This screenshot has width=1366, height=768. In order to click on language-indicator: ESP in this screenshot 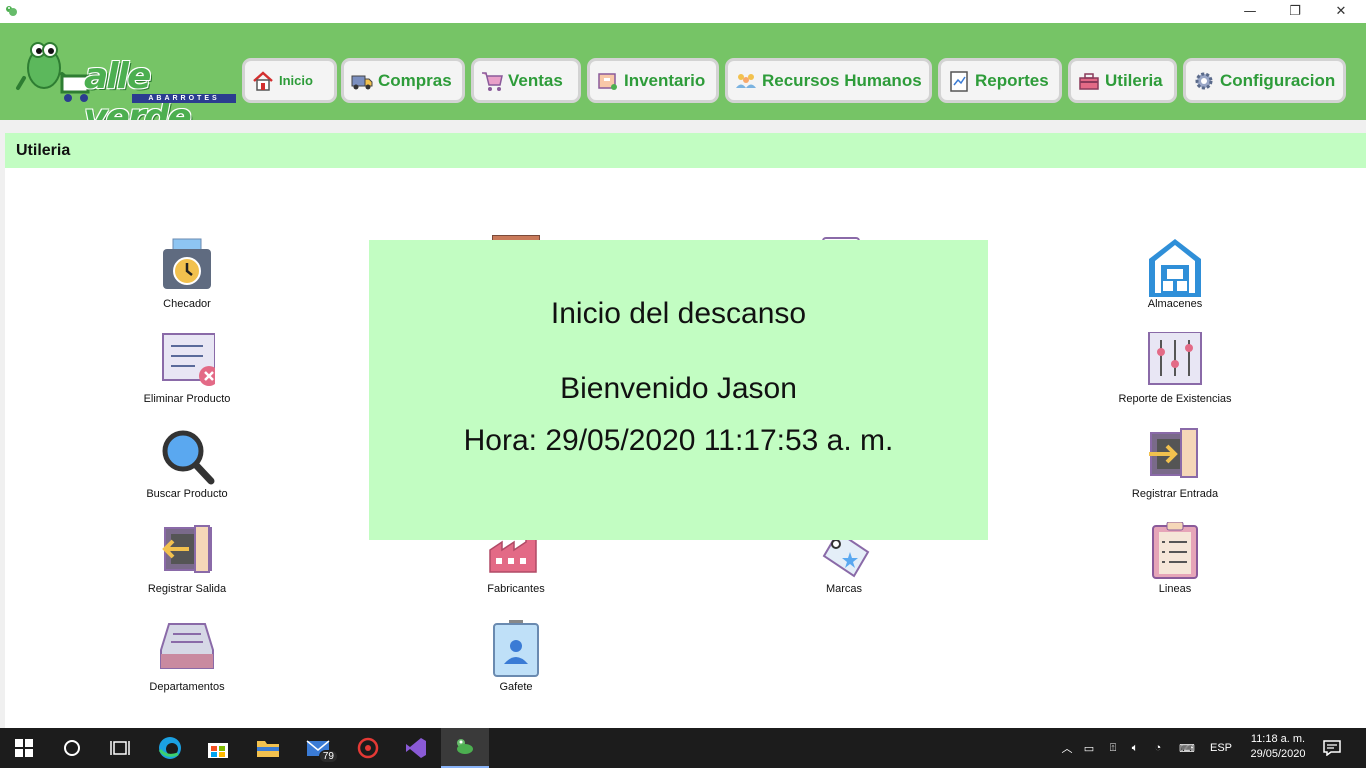, I will do `click(1221, 748)`.